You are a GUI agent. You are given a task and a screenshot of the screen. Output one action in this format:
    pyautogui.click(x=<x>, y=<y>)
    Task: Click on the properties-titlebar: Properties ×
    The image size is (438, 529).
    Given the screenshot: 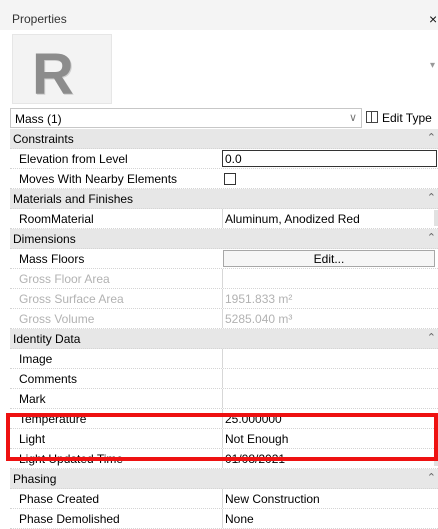 What is the action you would take?
    pyautogui.click(x=219, y=15)
    